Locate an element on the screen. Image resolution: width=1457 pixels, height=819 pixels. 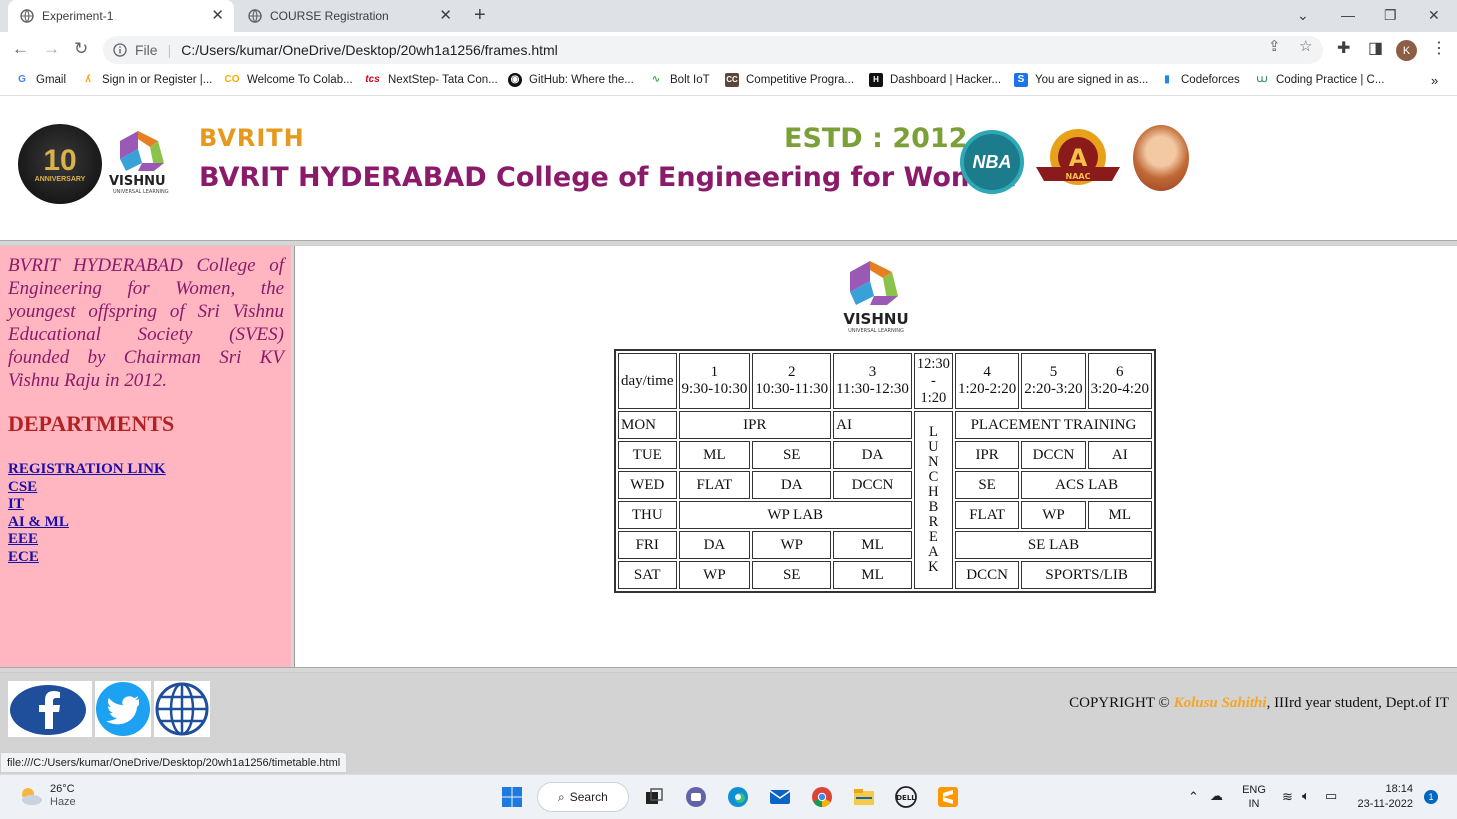
windows-start-icon is located at coordinates (512, 797).